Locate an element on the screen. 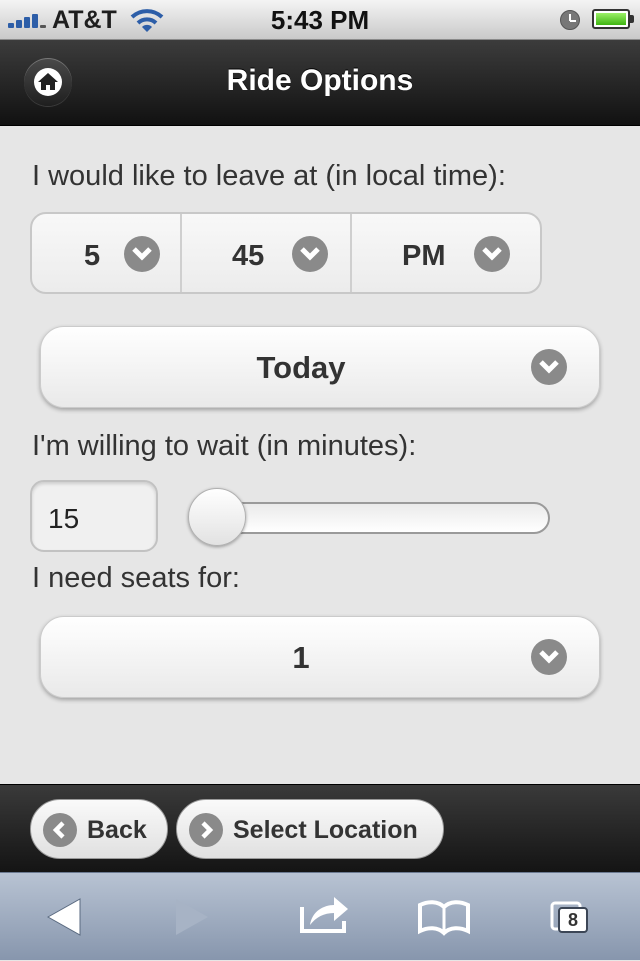 The height and width of the screenshot is (961, 640). wait-minutes-value: 15 is located at coordinates (64, 518).